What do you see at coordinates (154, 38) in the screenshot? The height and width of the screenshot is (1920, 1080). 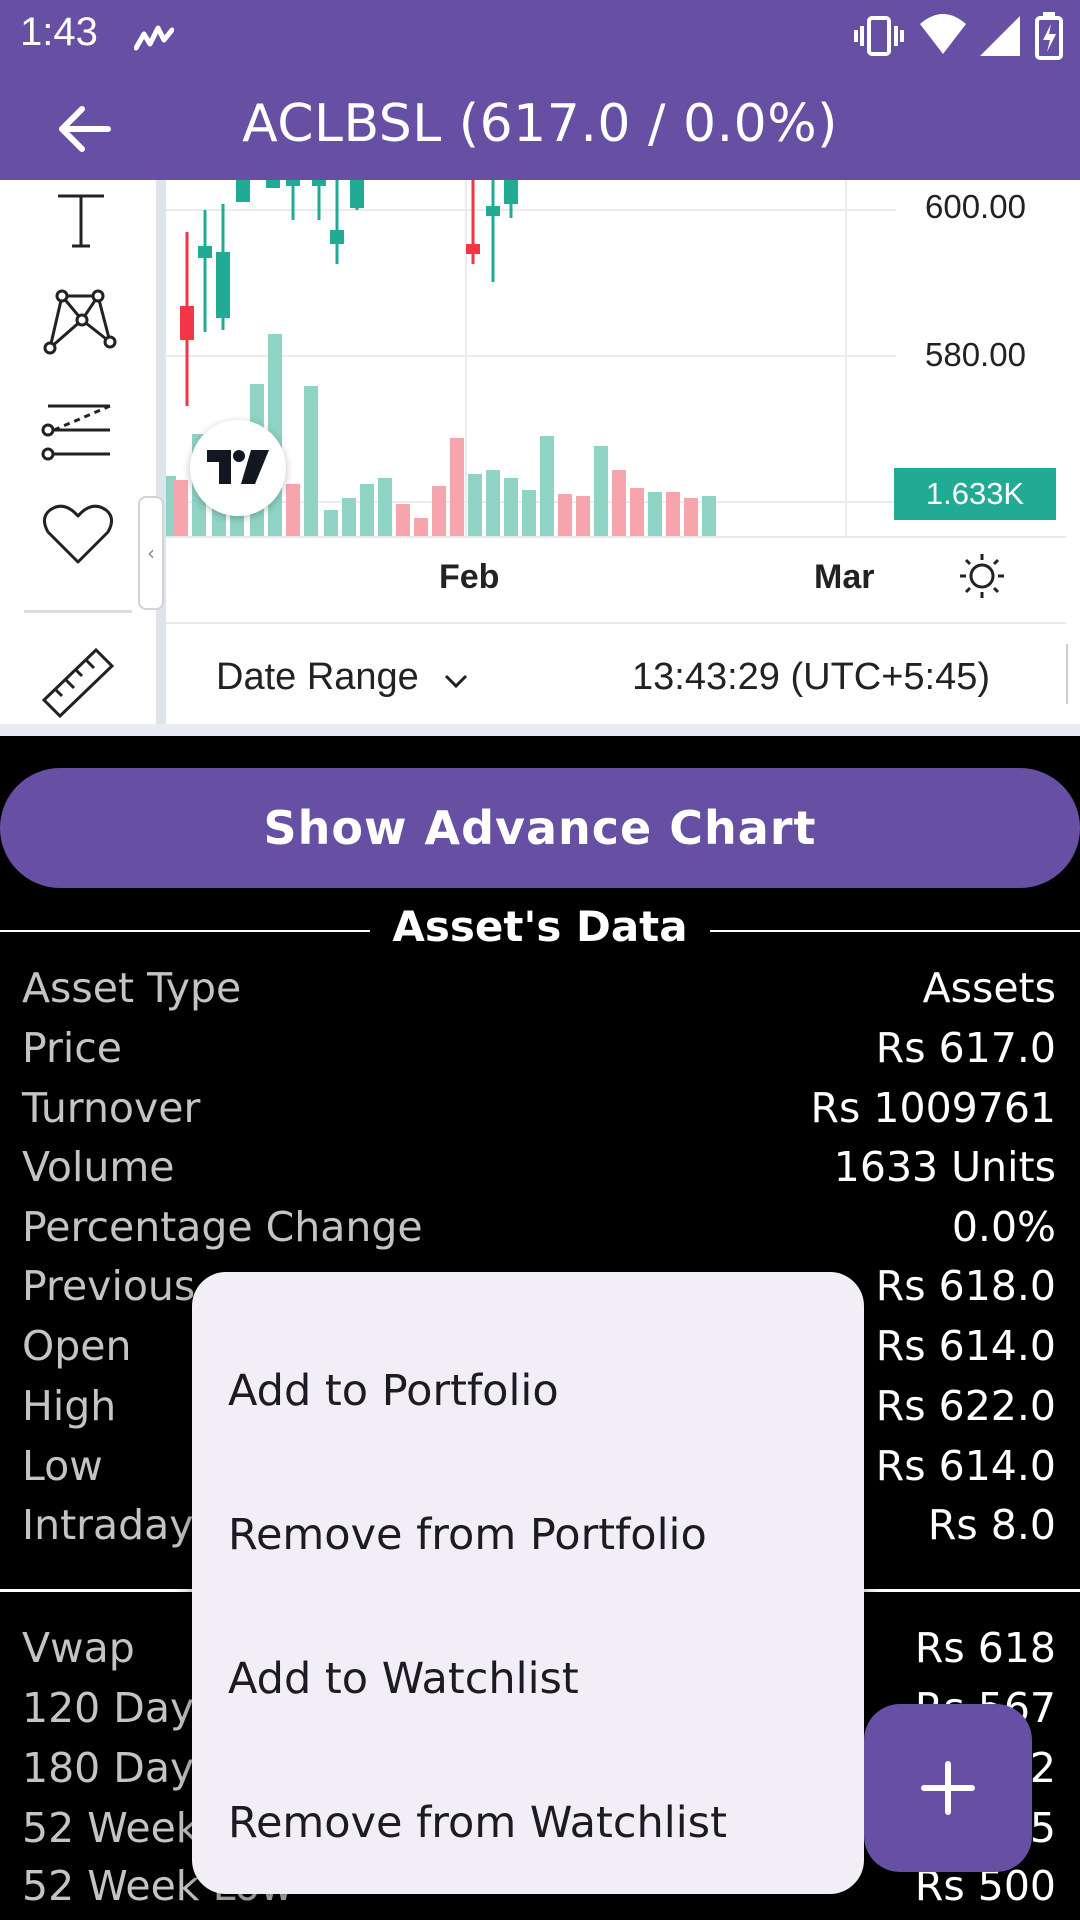 I see `activity-icon` at bounding box center [154, 38].